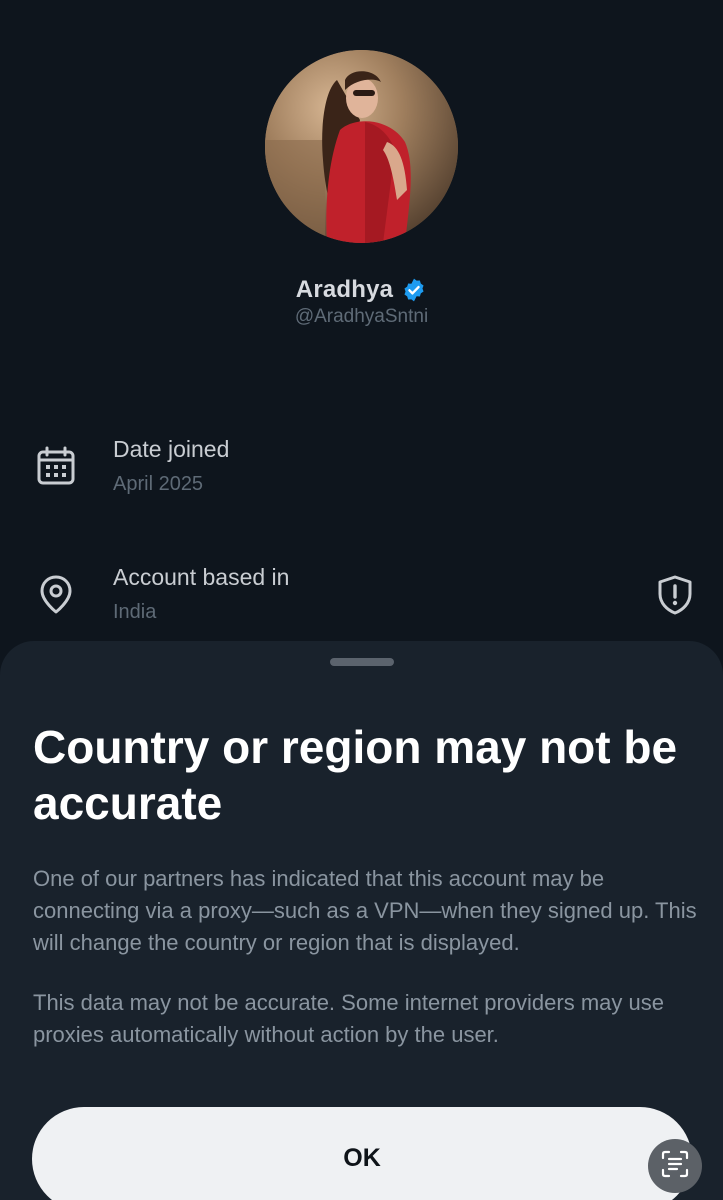  Describe the element at coordinates (675, 595) in the screenshot. I see `shield-alert-icon` at that location.